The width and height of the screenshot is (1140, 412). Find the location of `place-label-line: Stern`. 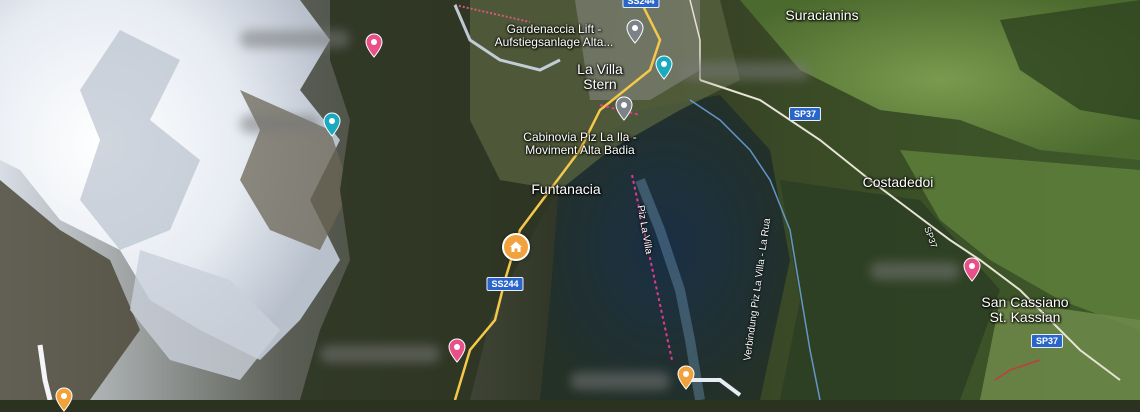

place-label-line: Stern is located at coordinates (600, 84).